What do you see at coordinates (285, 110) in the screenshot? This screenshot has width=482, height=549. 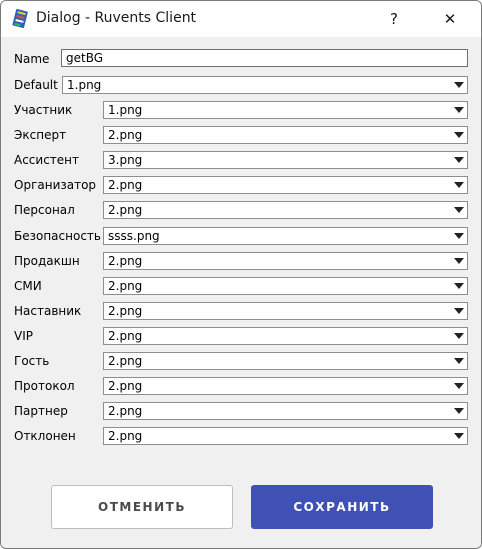 I see `role-select: 1.png` at bounding box center [285, 110].